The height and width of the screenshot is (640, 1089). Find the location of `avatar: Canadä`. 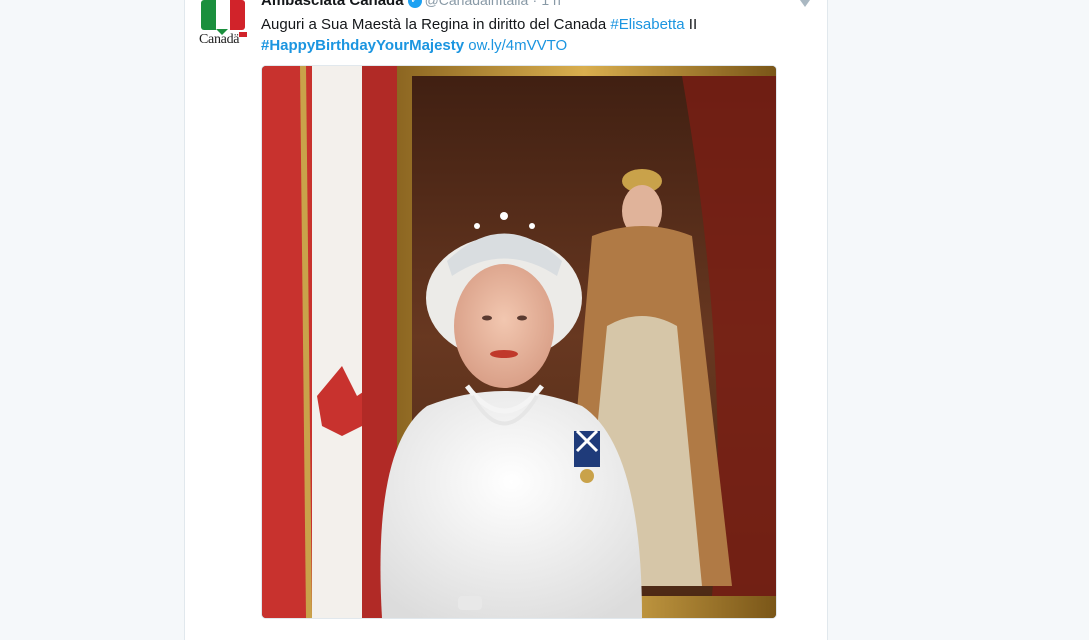

avatar: Canadä is located at coordinates (224, 25).